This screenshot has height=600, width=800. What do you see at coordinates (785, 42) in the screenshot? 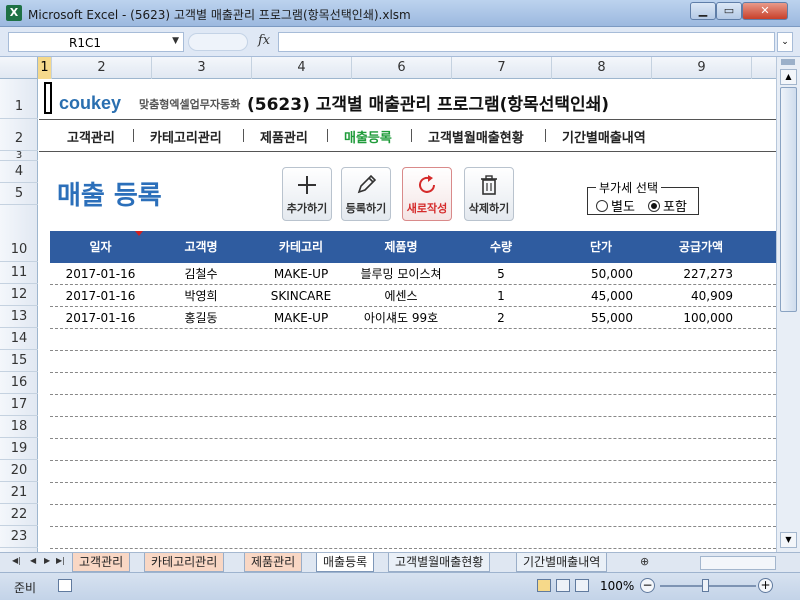
I see `expand-formula-button: ⌄` at bounding box center [785, 42].